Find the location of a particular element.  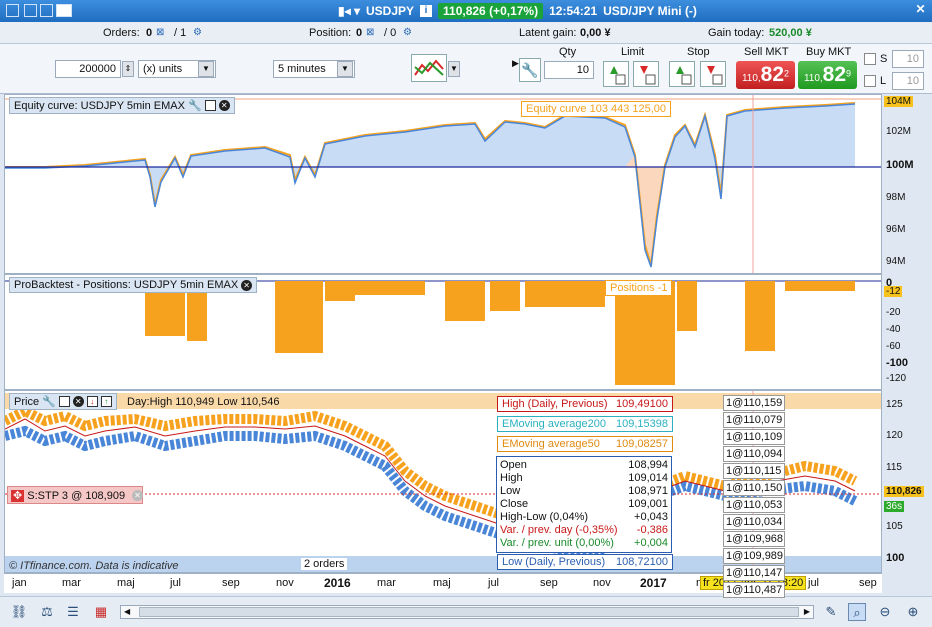

orders-total: / 1 is located at coordinates (180, 33).